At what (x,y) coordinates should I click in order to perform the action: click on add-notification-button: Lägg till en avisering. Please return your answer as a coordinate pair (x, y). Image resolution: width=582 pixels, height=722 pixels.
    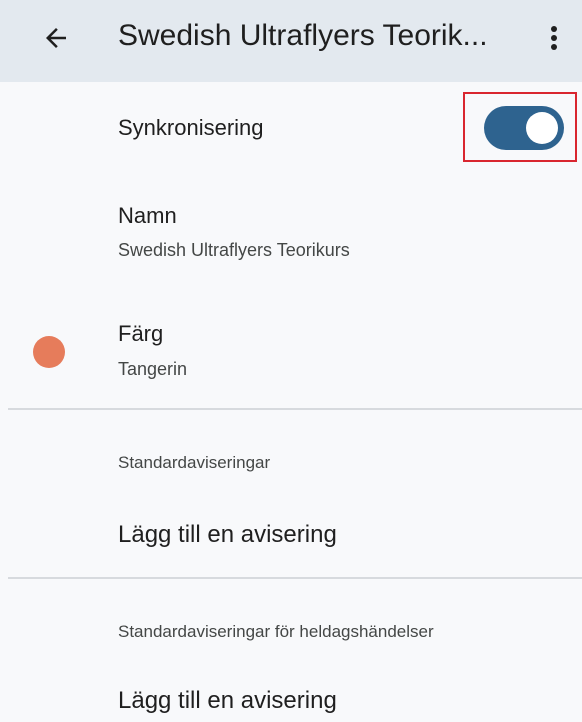
    Looking at the image, I should click on (227, 535).